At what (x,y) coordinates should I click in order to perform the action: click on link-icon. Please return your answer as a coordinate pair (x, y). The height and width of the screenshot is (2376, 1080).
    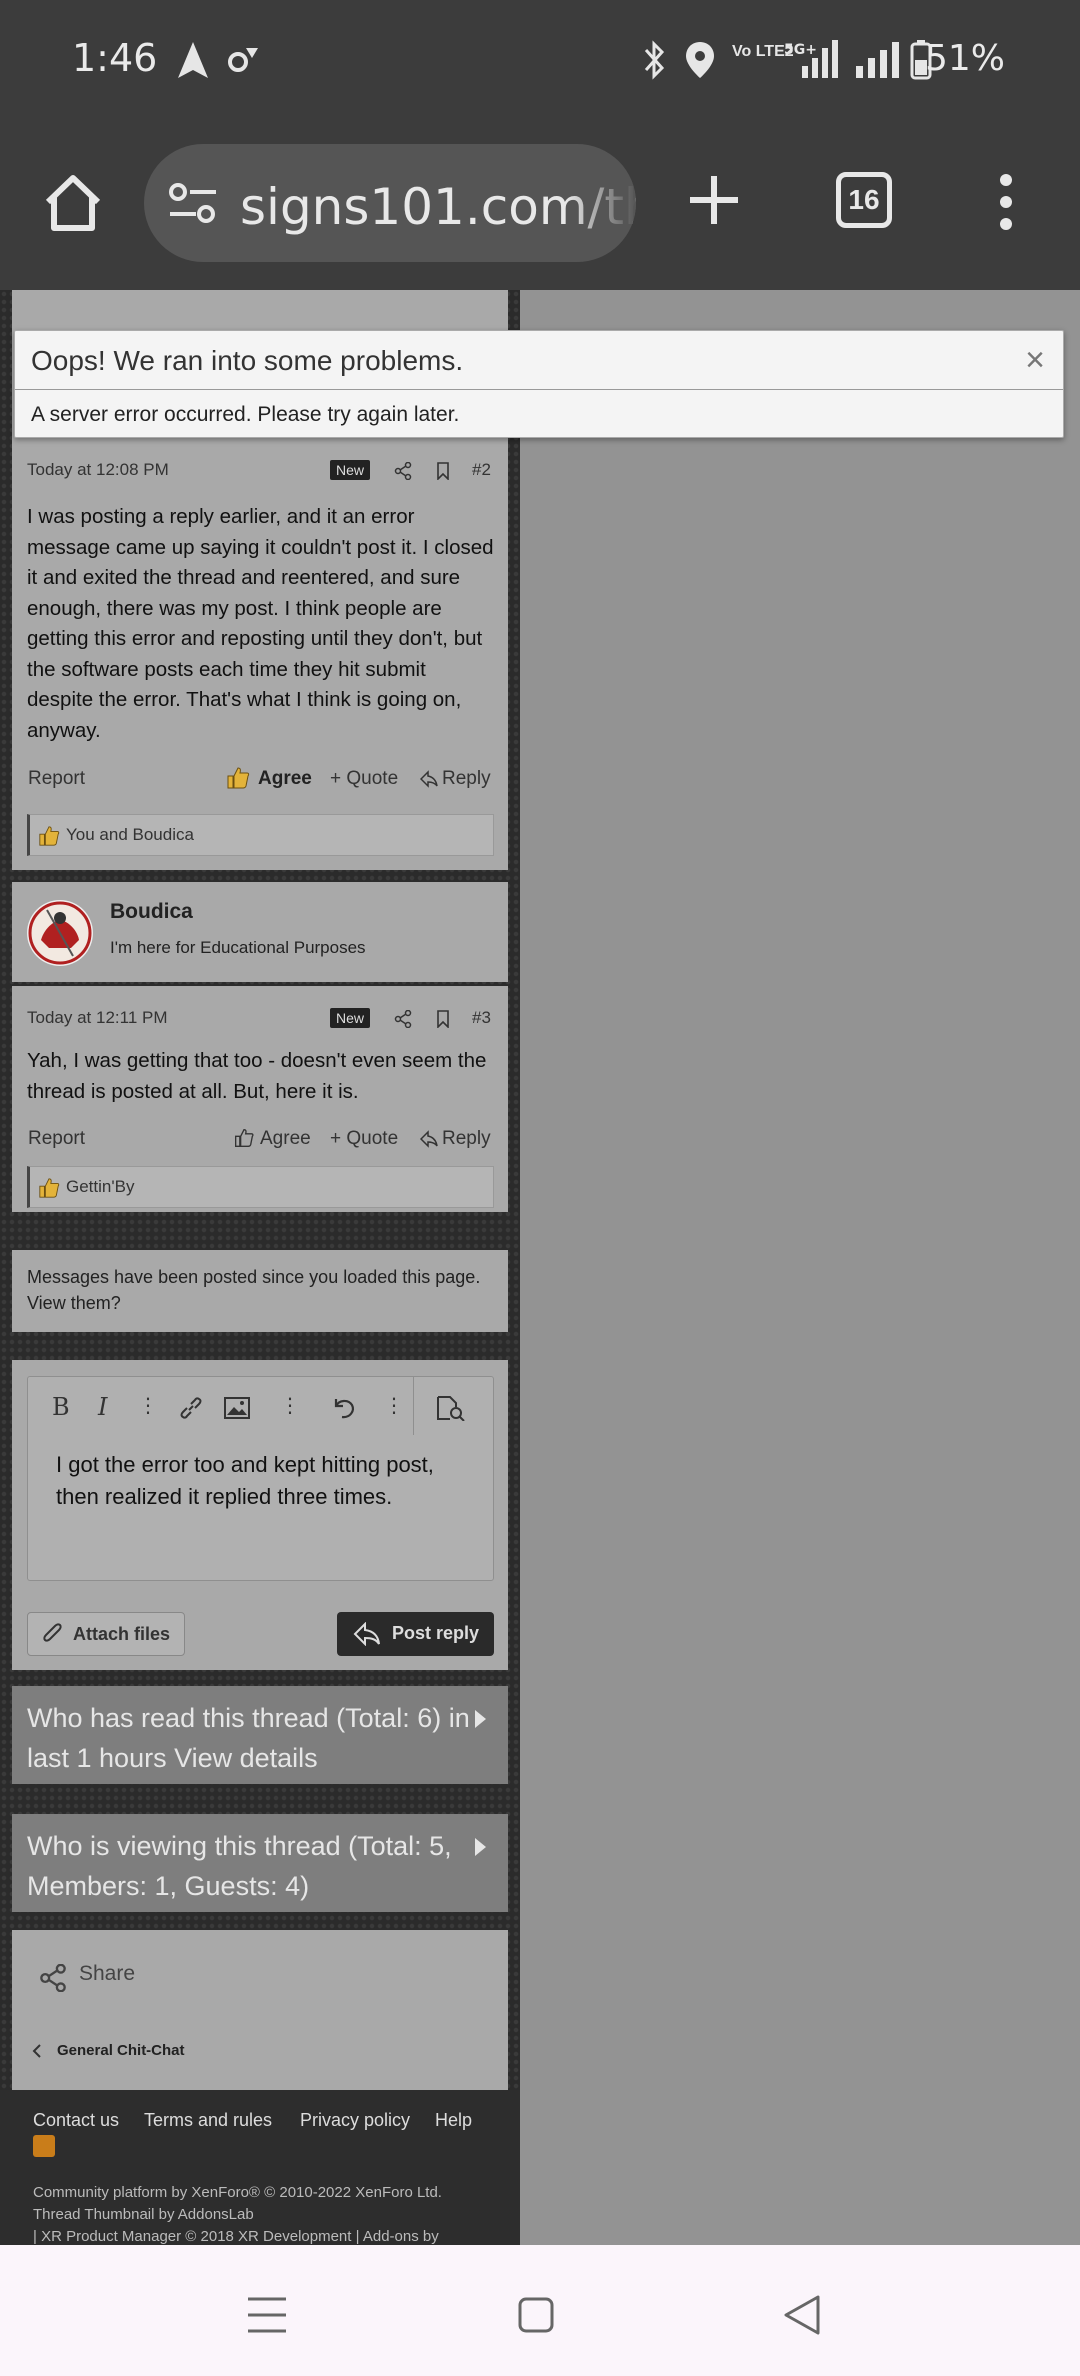
    Looking at the image, I should click on (191, 1408).